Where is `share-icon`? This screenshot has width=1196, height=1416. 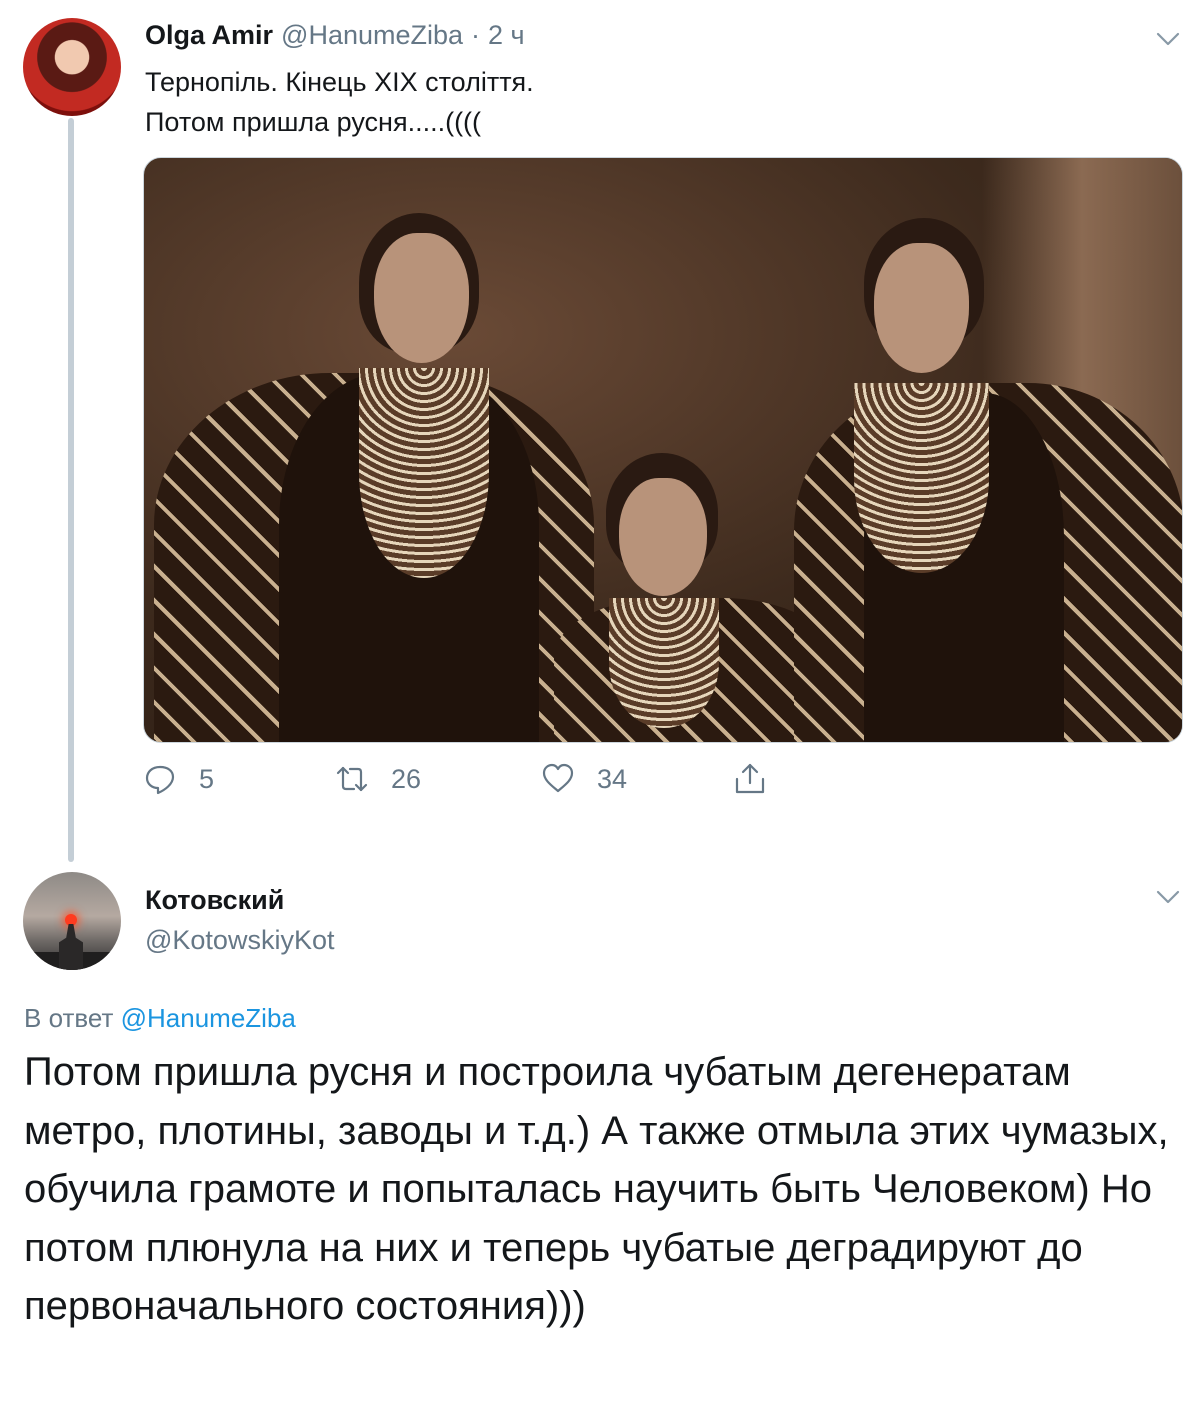 share-icon is located at coordinates (750, 778).